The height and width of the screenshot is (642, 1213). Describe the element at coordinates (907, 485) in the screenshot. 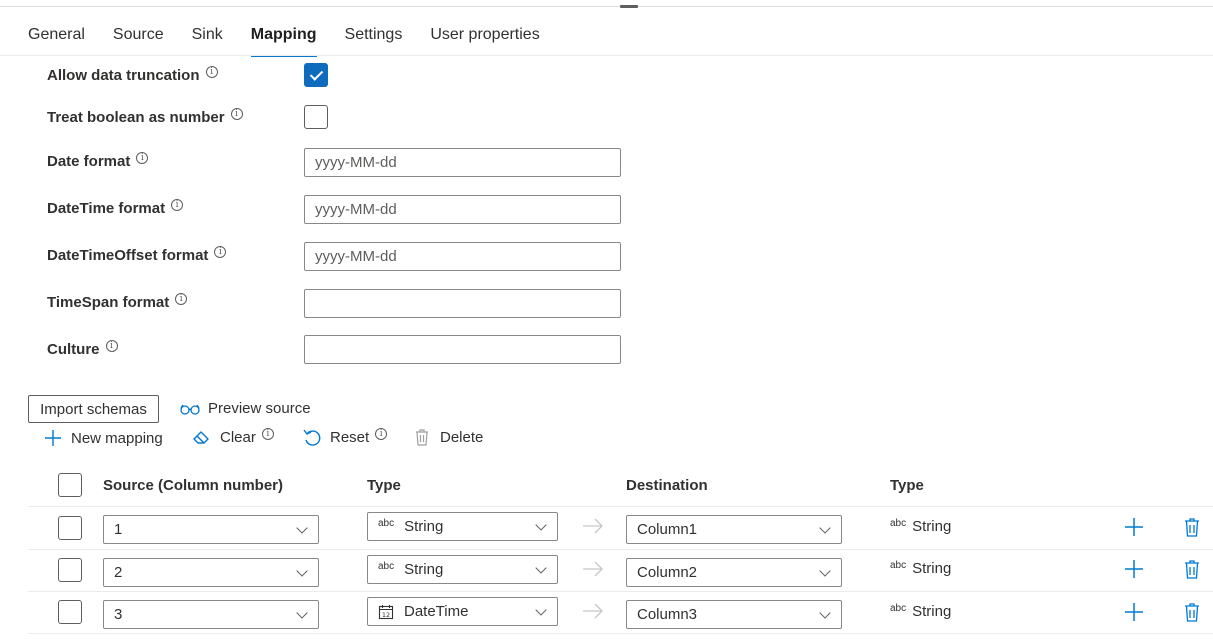

I see `destination-type-header: Type` at that location.